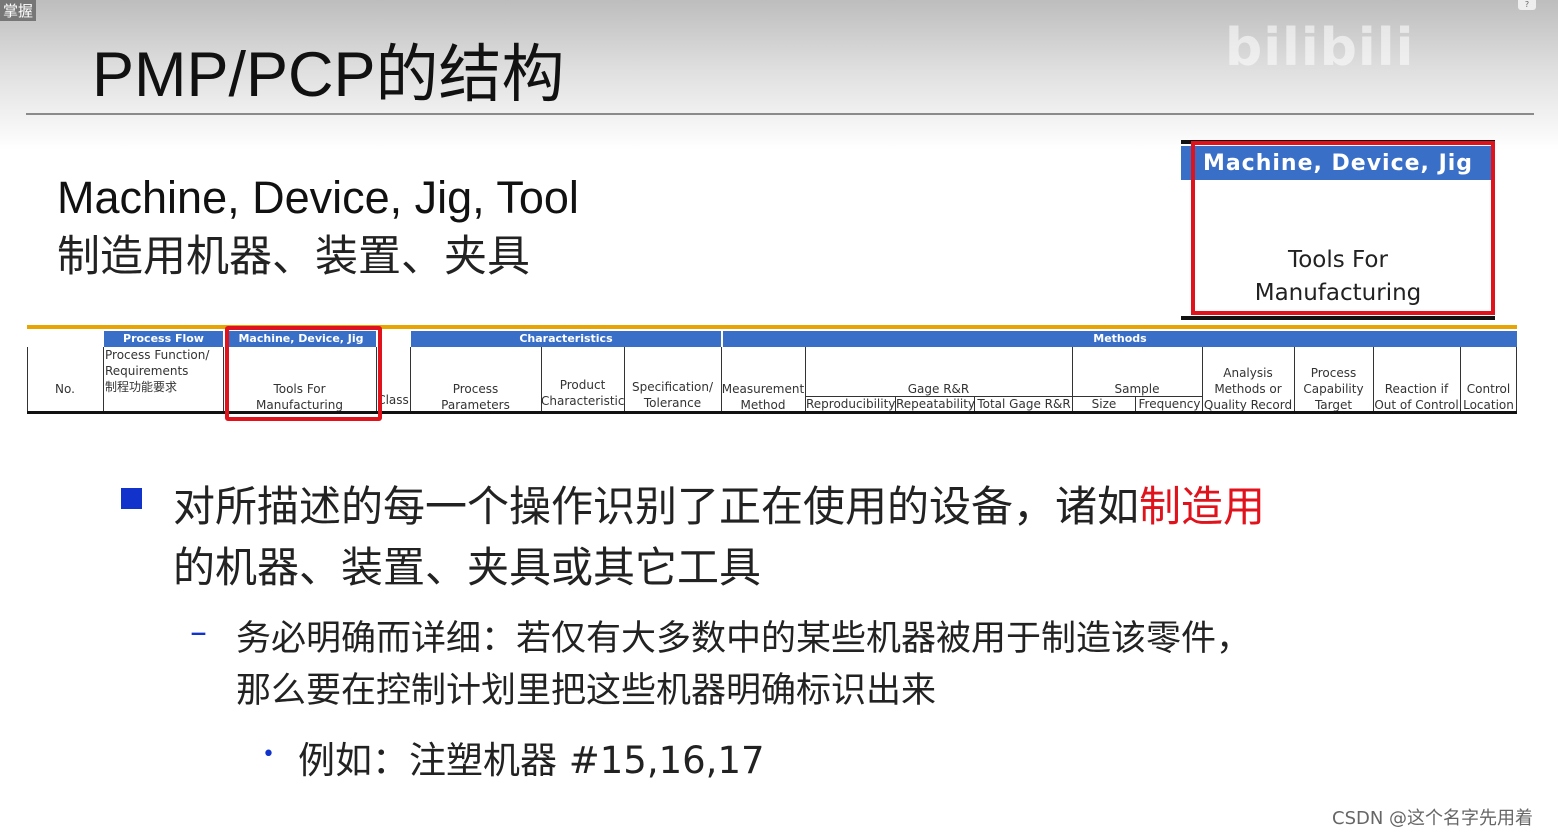 This screenshot has width=1558, height=835. Describe the element at coordinates (65, 389) in the screenshot. I see `col-no: No.` at that location.